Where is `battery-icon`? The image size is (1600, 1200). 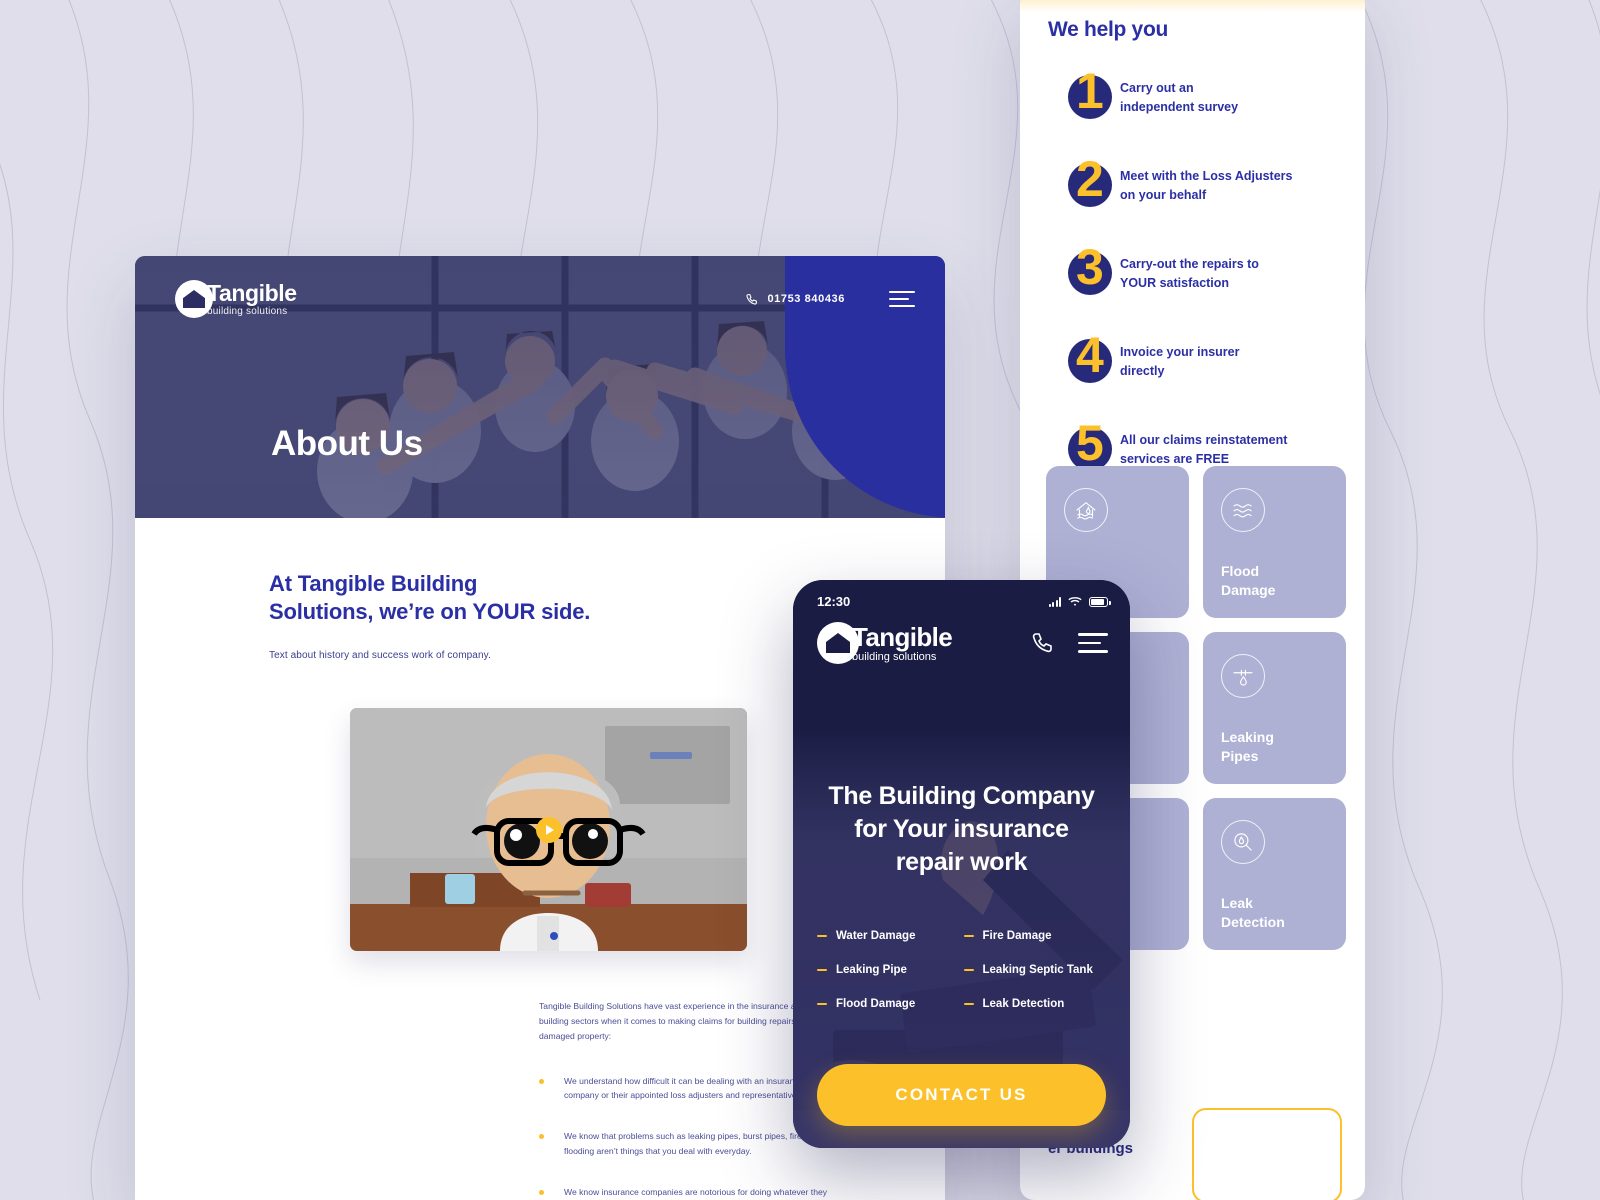
battery-icon is located at coordinates (1100, 602).